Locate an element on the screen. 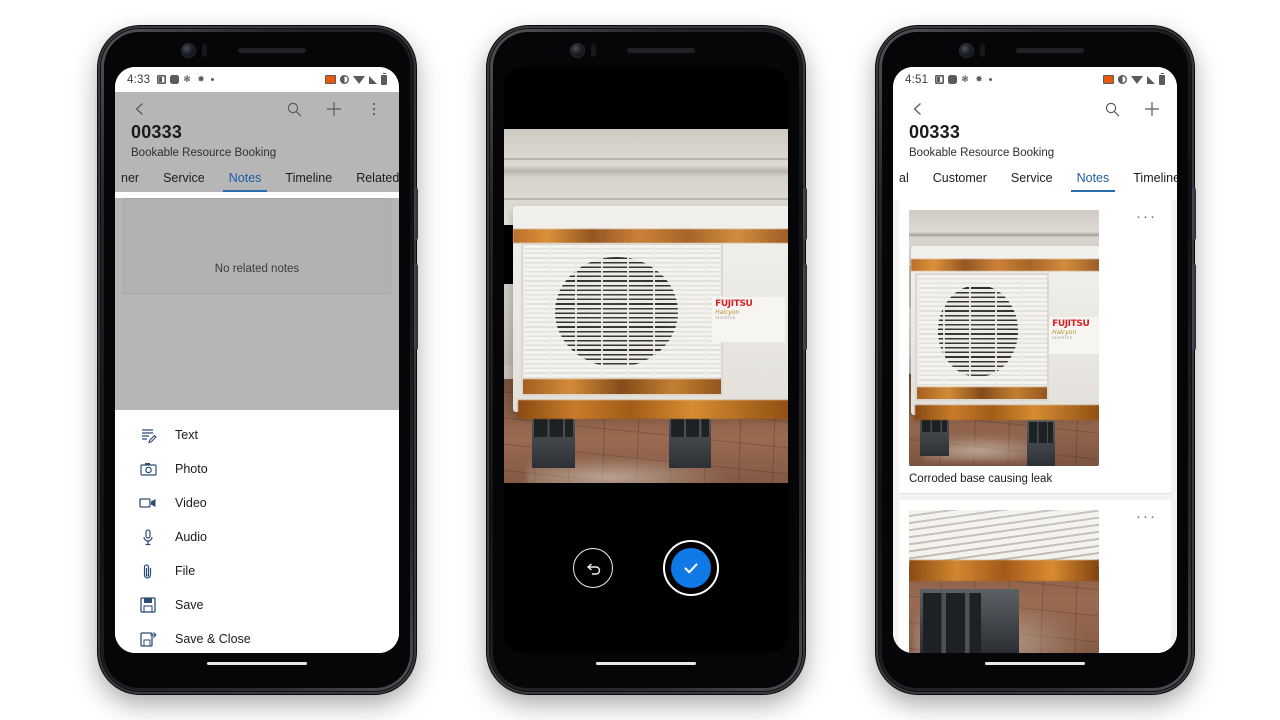 The height and width of the screenshot is (720, 1280). status-right-group is located at coordinates (1134, 78).